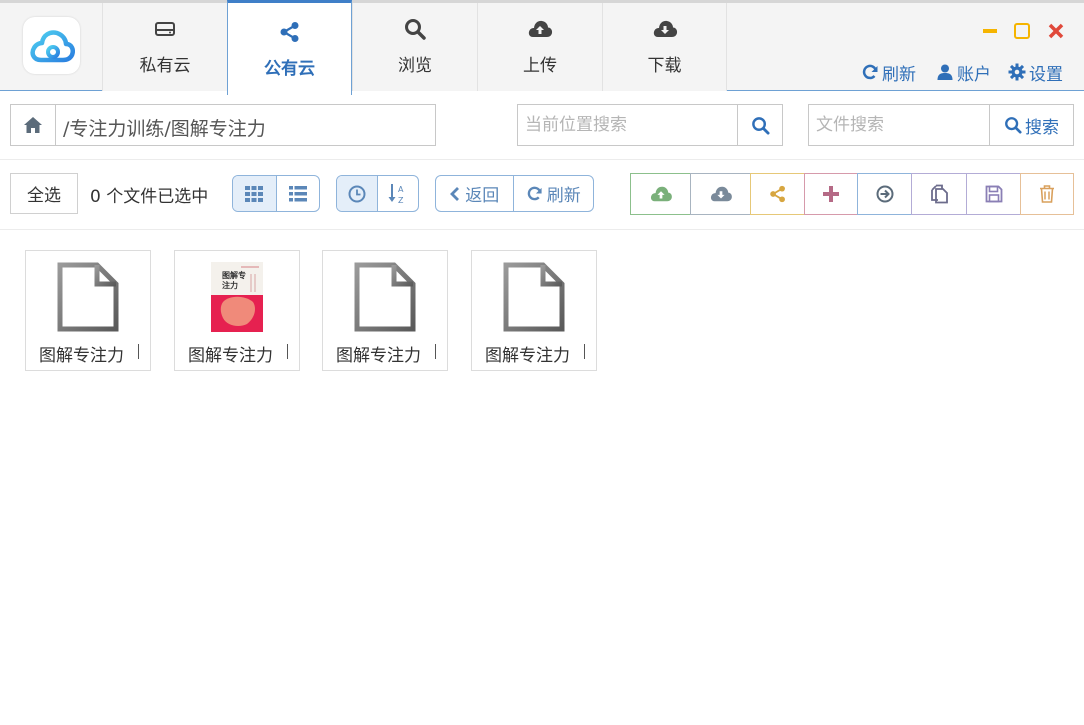  Describe the element at coordinates (289, 69) in the screenshot. I see `tab-label: 公有云` at that location.